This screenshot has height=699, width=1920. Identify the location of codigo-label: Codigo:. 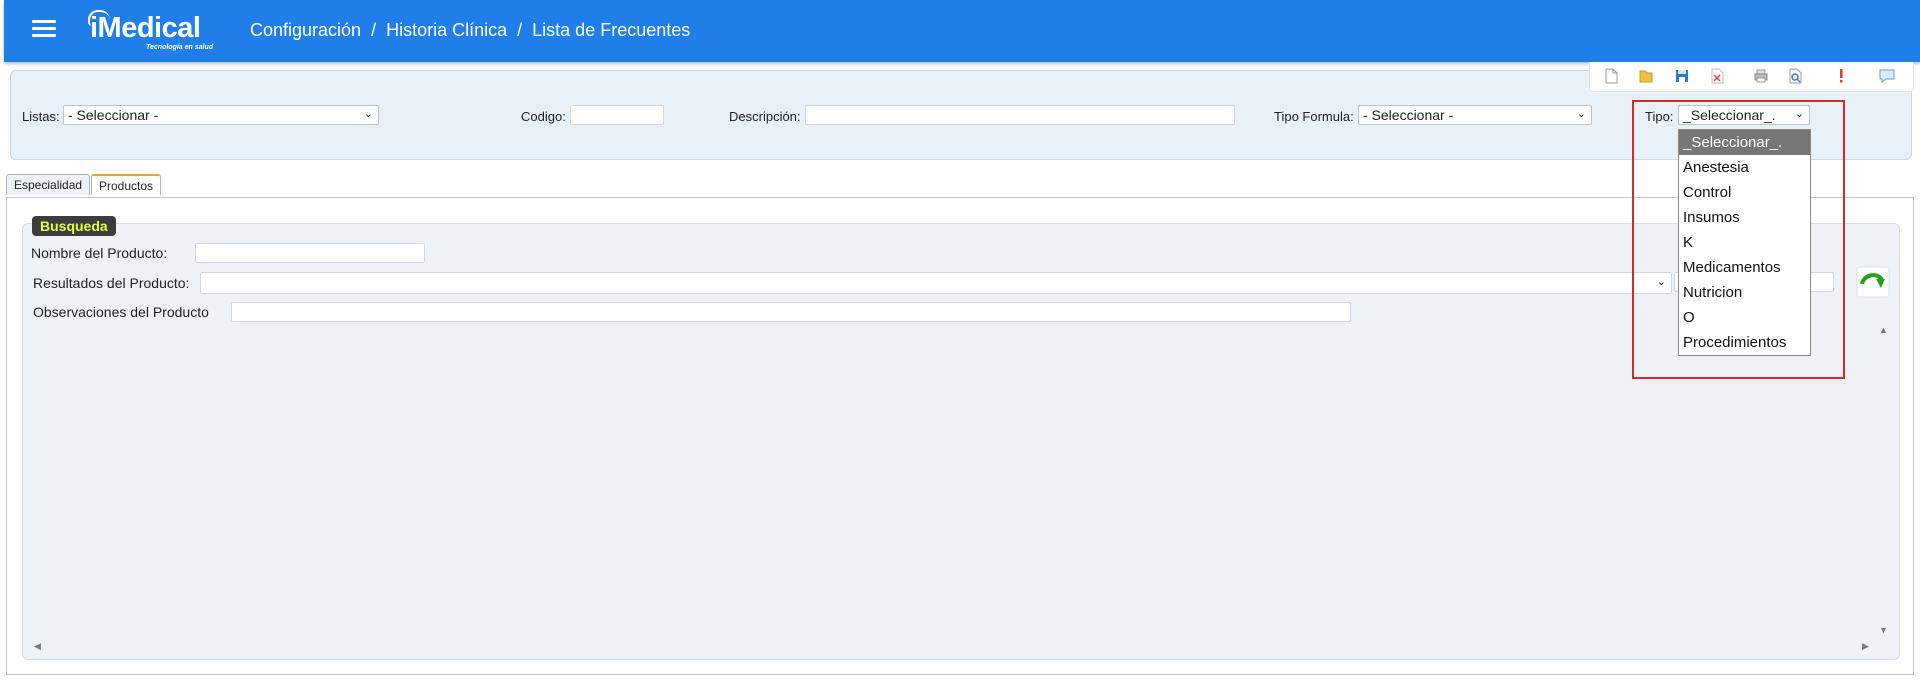
(543, 116).